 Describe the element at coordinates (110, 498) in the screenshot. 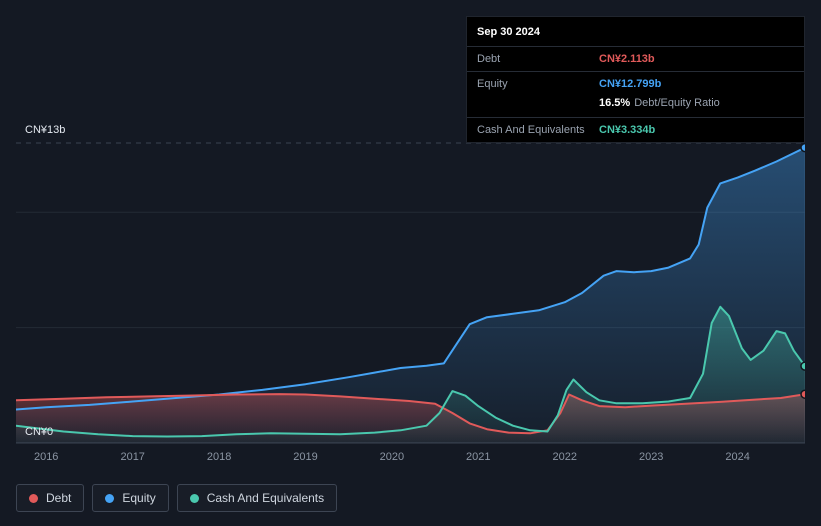

I see `equity-dot-icon` at that location.